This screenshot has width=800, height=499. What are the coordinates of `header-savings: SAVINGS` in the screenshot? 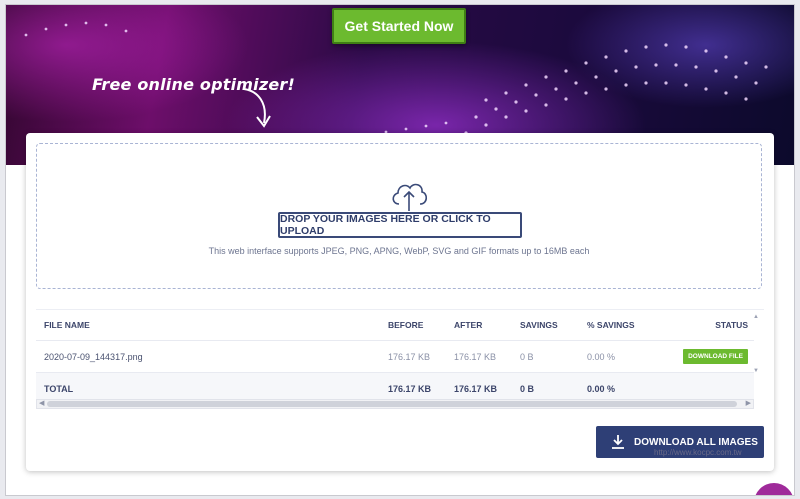 It's located at (539, 325).